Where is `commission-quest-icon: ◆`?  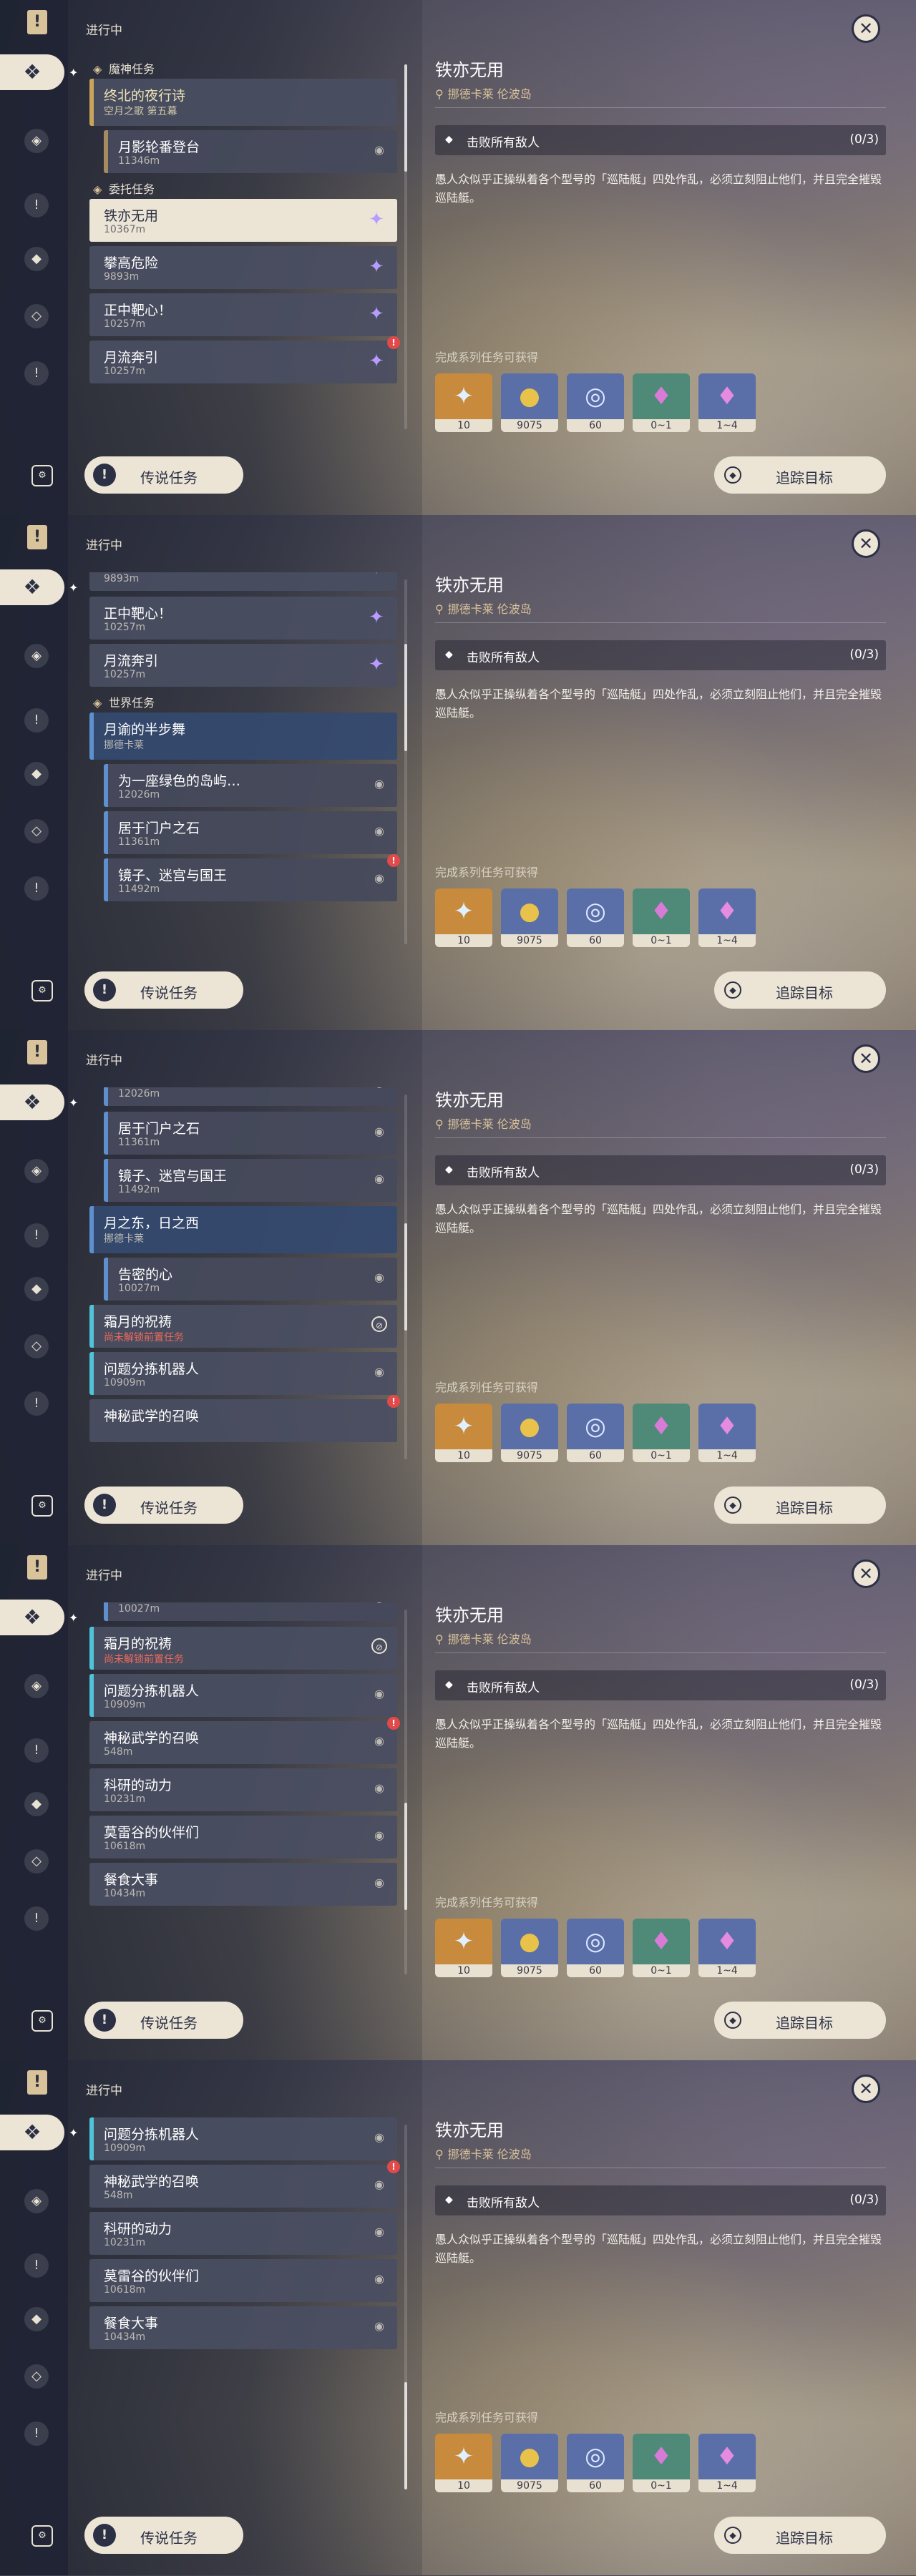
commission-quest-icon: ◆ is located at coordinates (36, 1804).